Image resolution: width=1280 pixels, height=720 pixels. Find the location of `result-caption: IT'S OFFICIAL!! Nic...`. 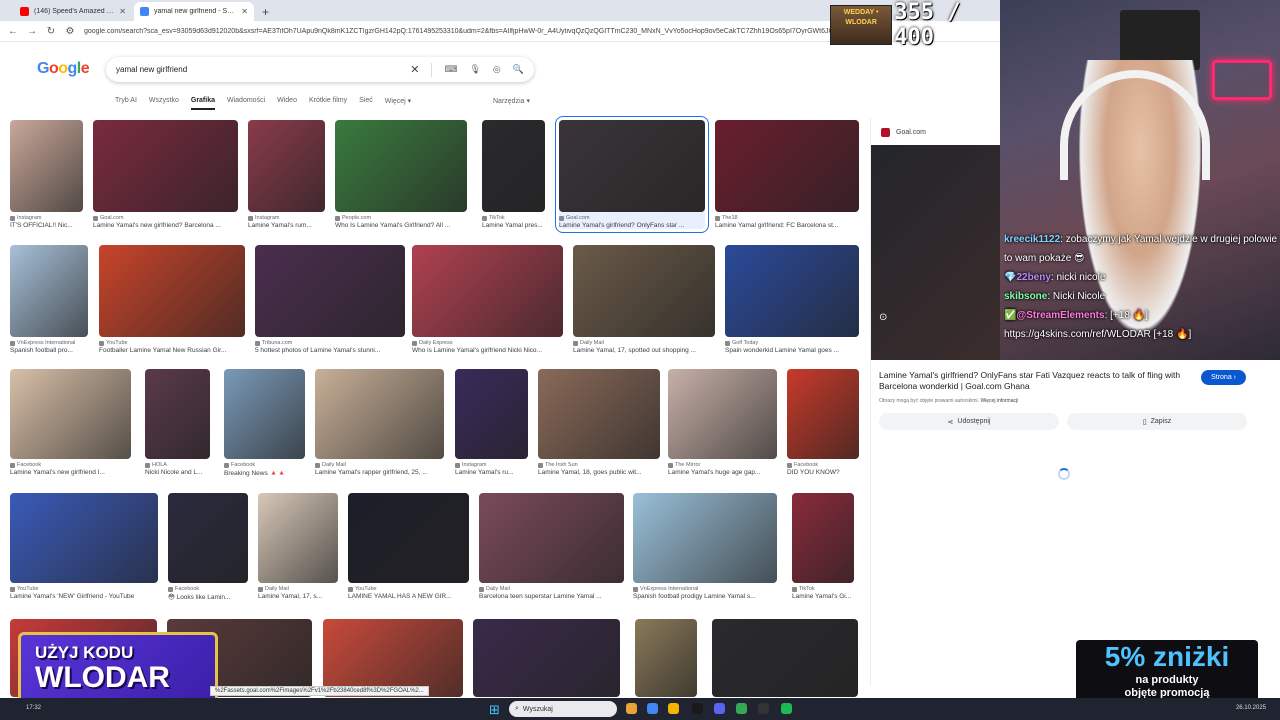

result-caption: IT'S OFFICIAL!! Nic... is located at coordinates (46, 225).